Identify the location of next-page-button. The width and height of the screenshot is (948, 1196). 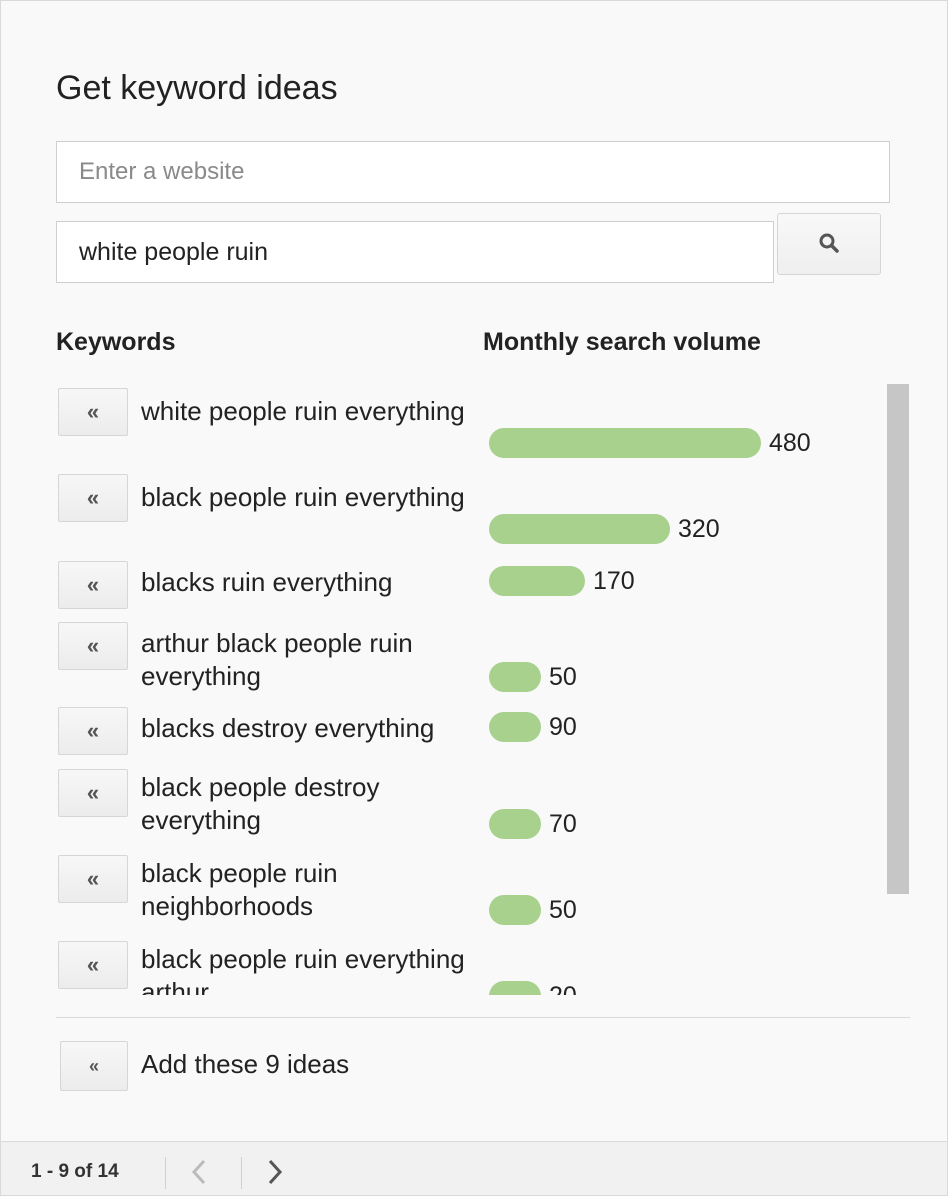
(275, 1173).